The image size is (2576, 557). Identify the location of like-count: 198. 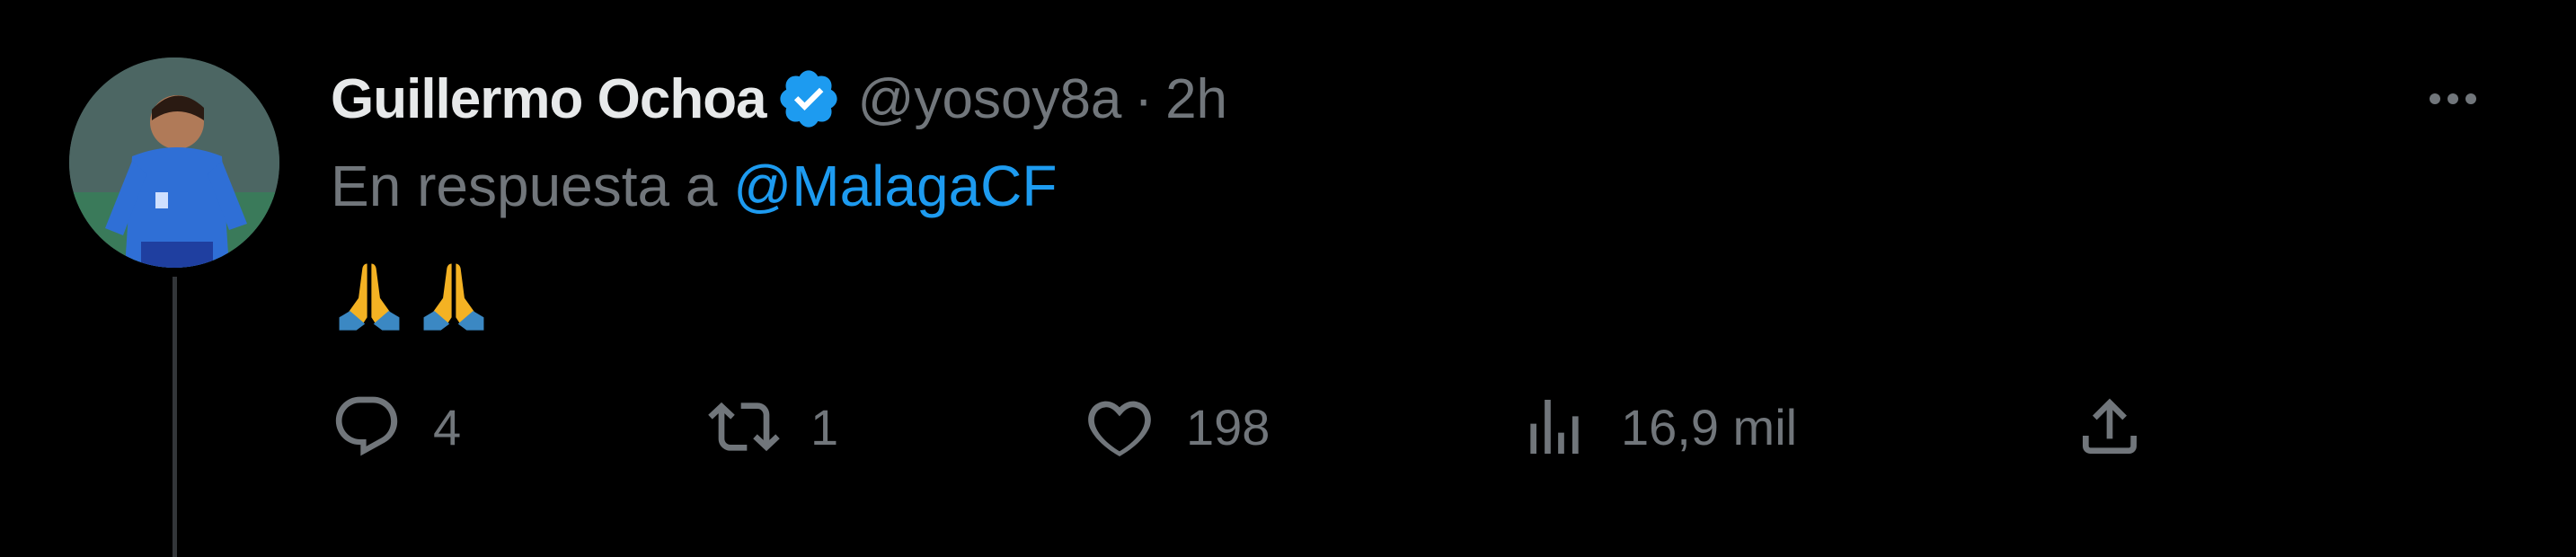
(1228, 426).